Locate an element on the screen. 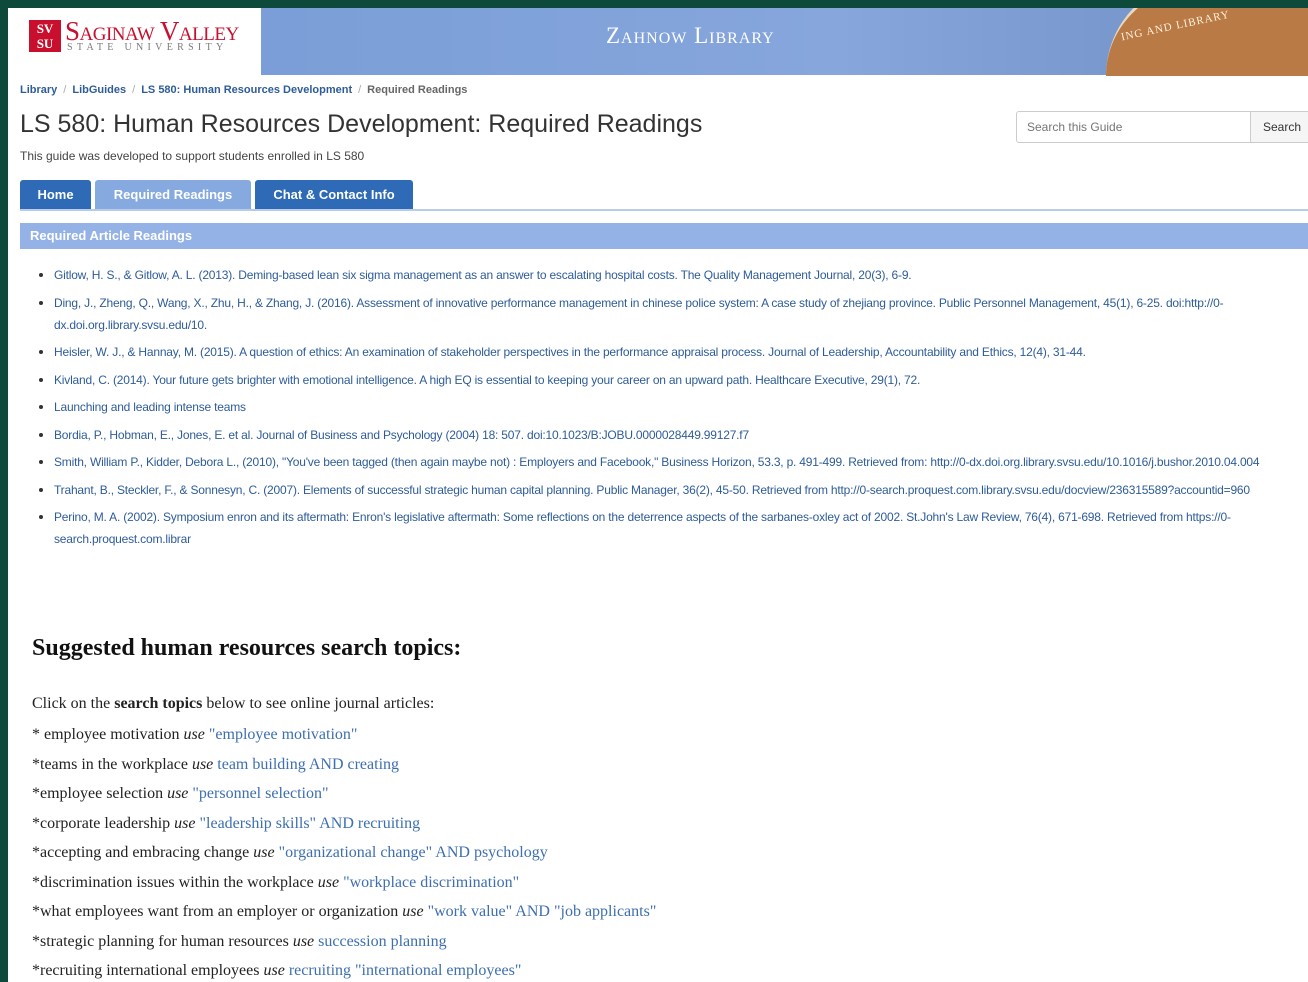  breadcrumb-libguides: LibGuides is located at coordinates (99, 90).